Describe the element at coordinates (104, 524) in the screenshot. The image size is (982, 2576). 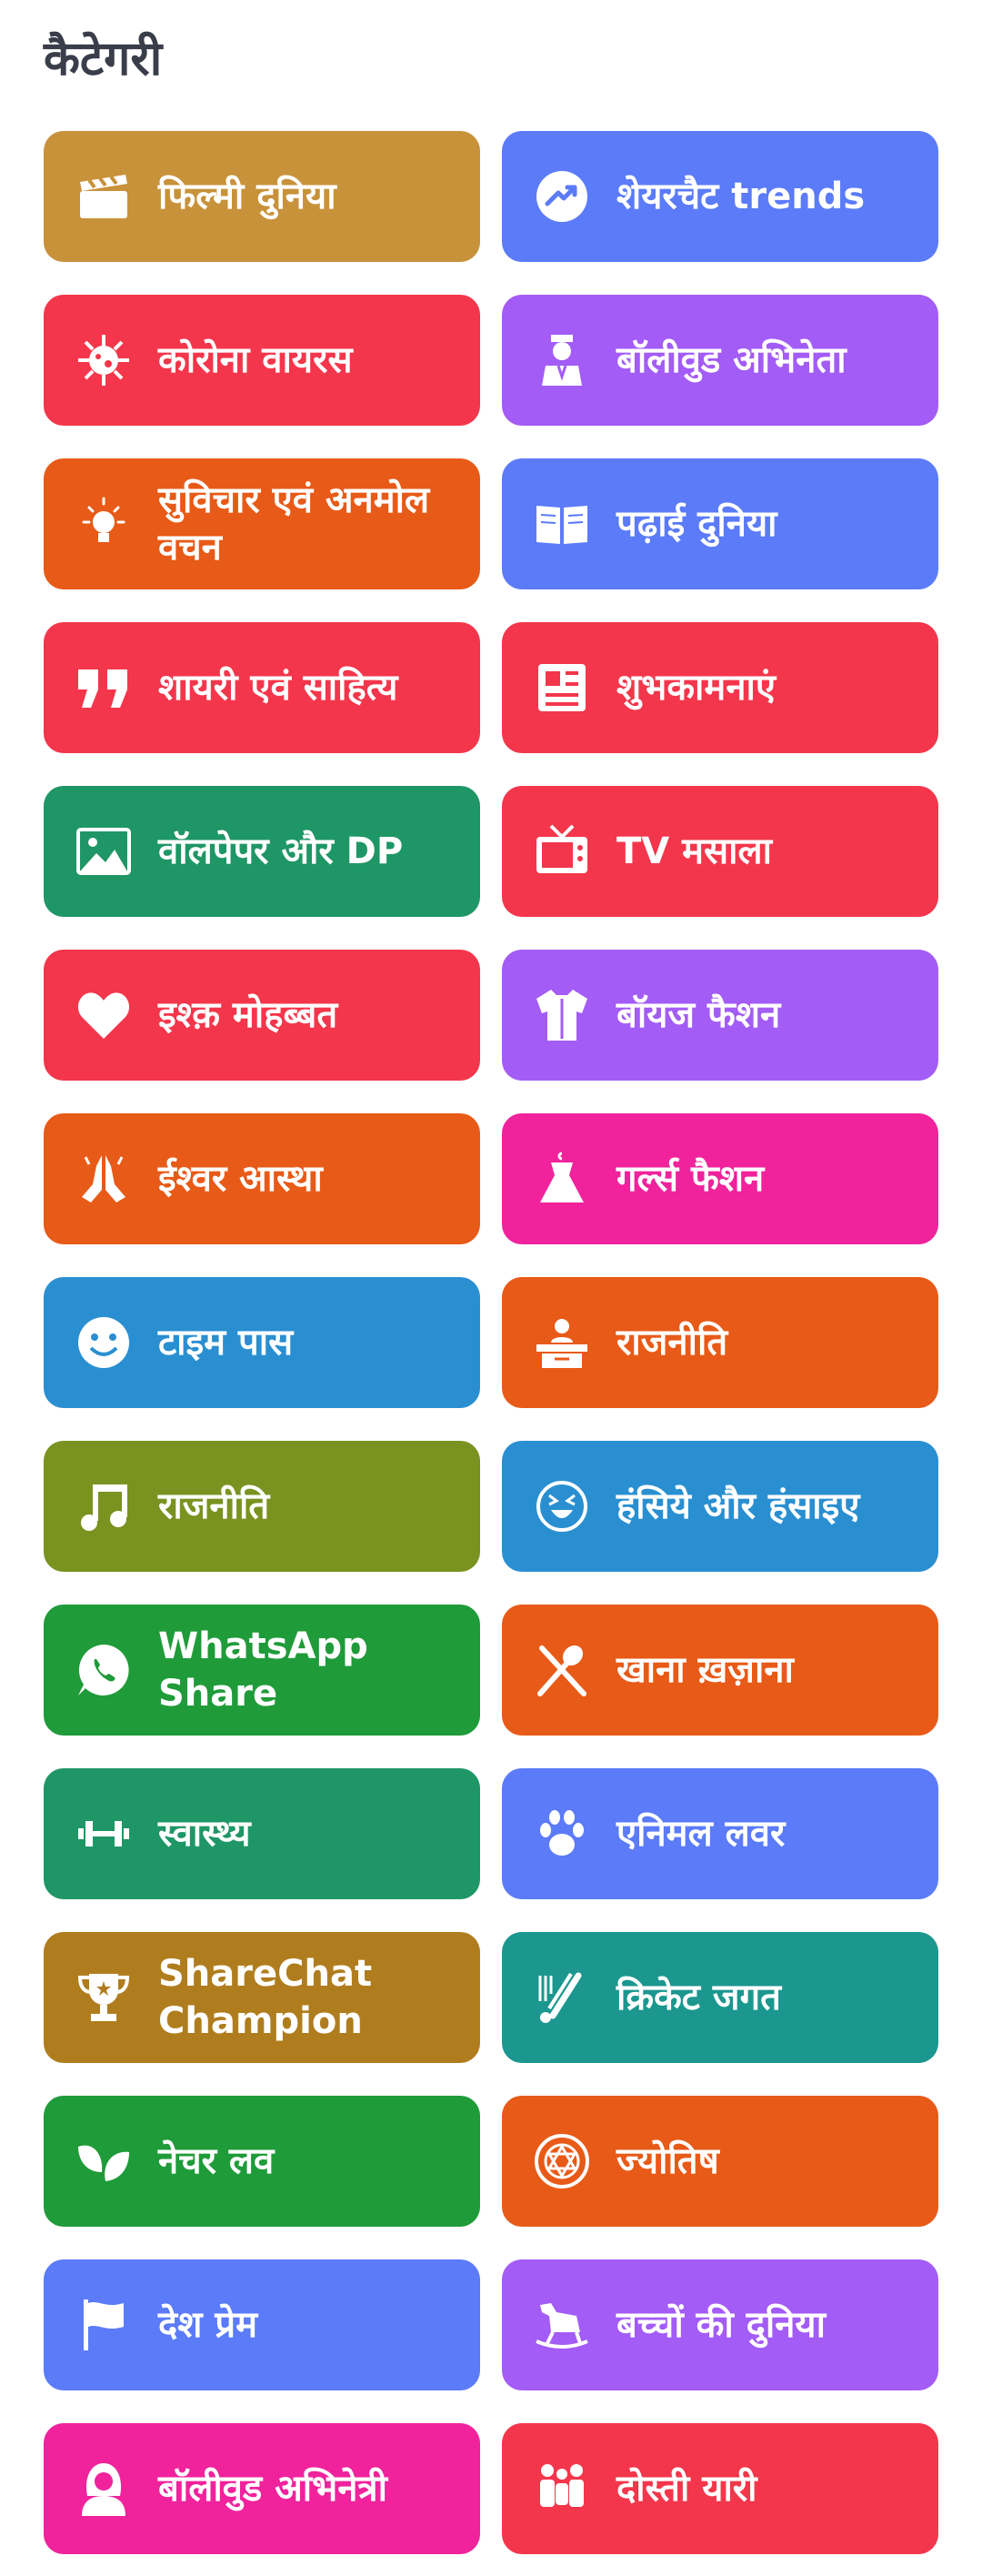
I see `lightbulb-icon` at that location.